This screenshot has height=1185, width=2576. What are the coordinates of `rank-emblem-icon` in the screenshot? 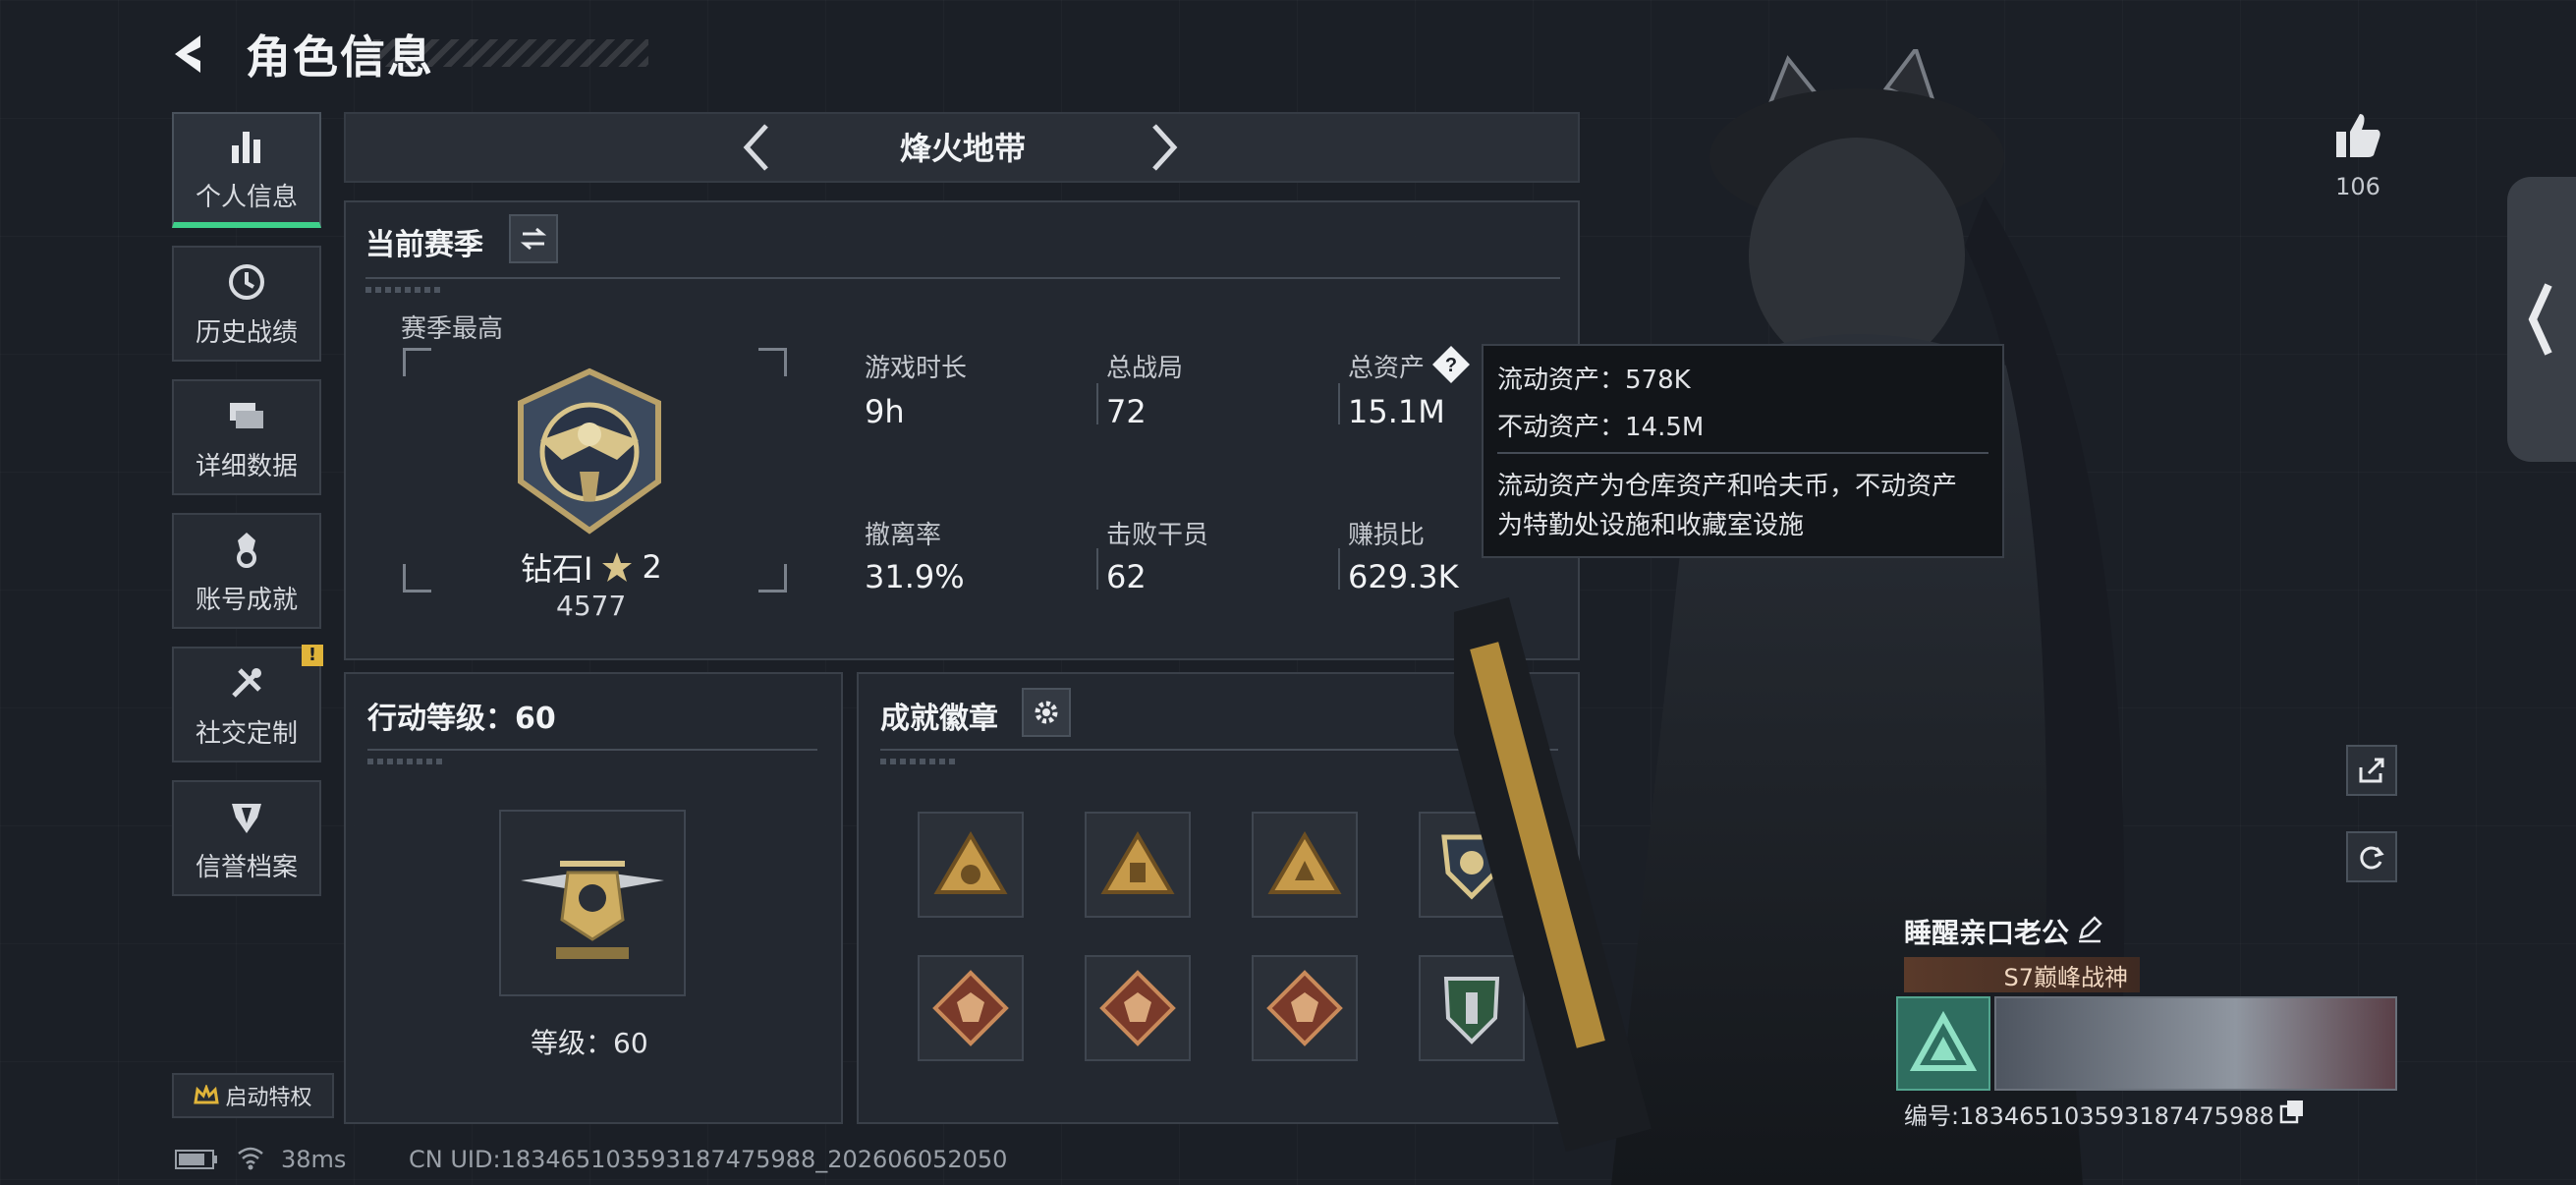 It's located at (589, 451).